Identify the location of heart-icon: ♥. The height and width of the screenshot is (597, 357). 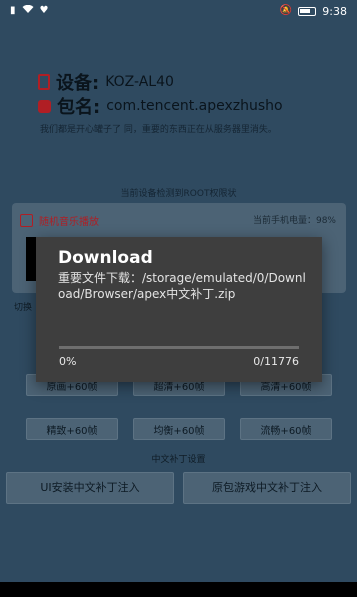
(44, 10).